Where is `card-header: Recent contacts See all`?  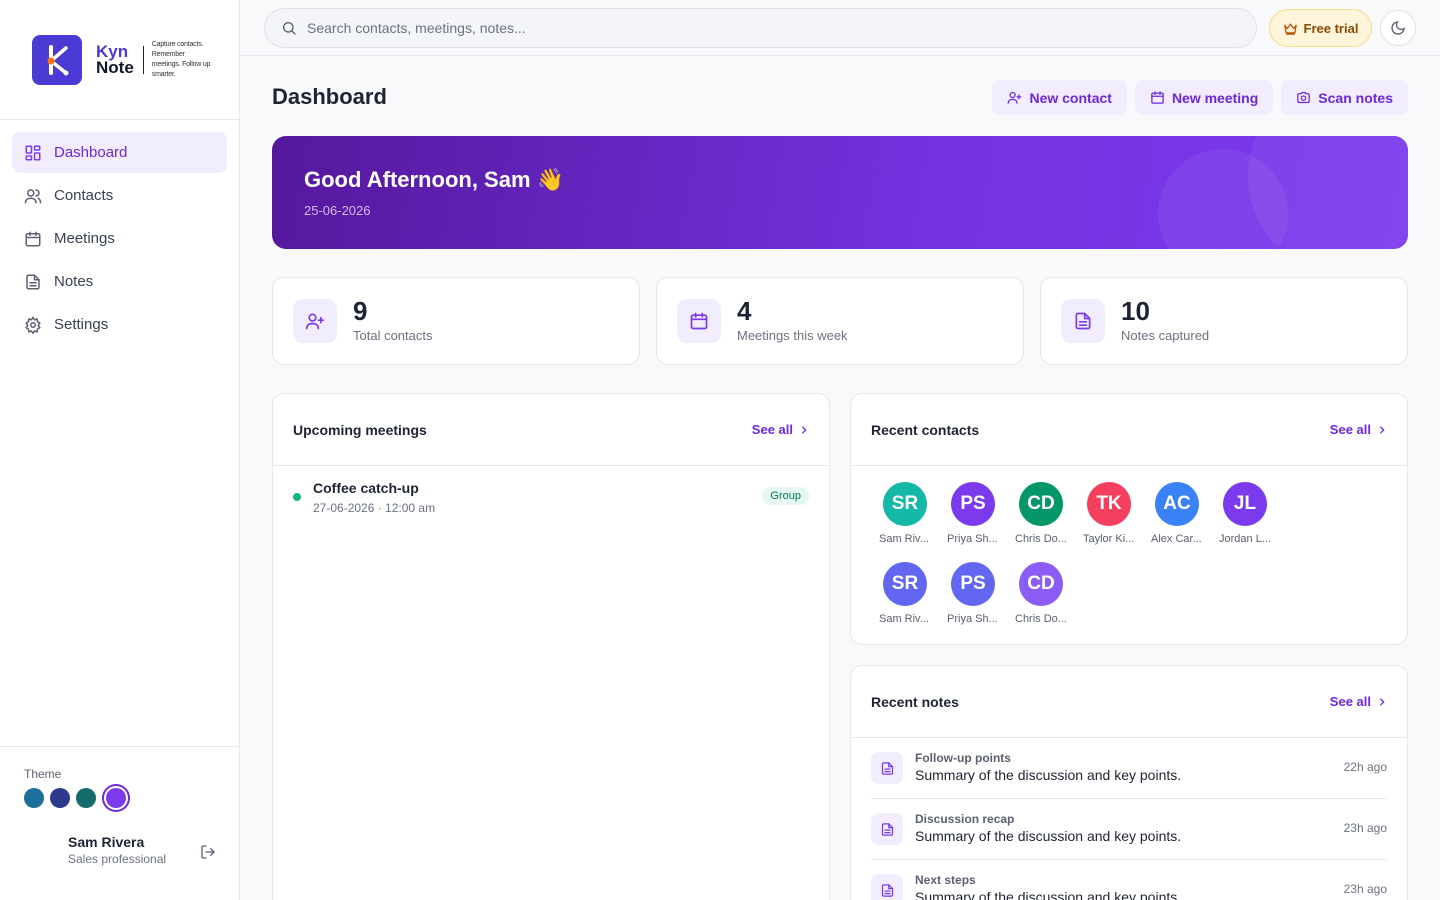 card-header: Recent contacts See all is located at coordinates (1129, 430).